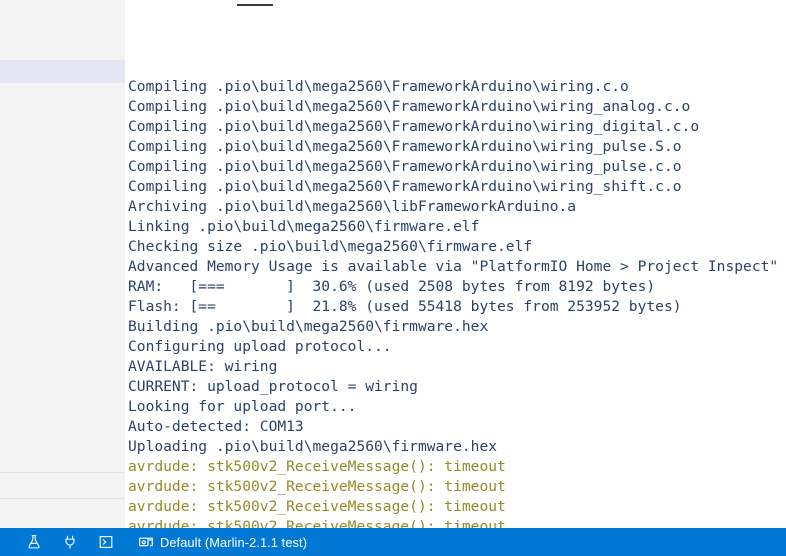 The width and height of the screenshot is (786, 556). I want to click on sidebar-row-selected, so click(62, 71).